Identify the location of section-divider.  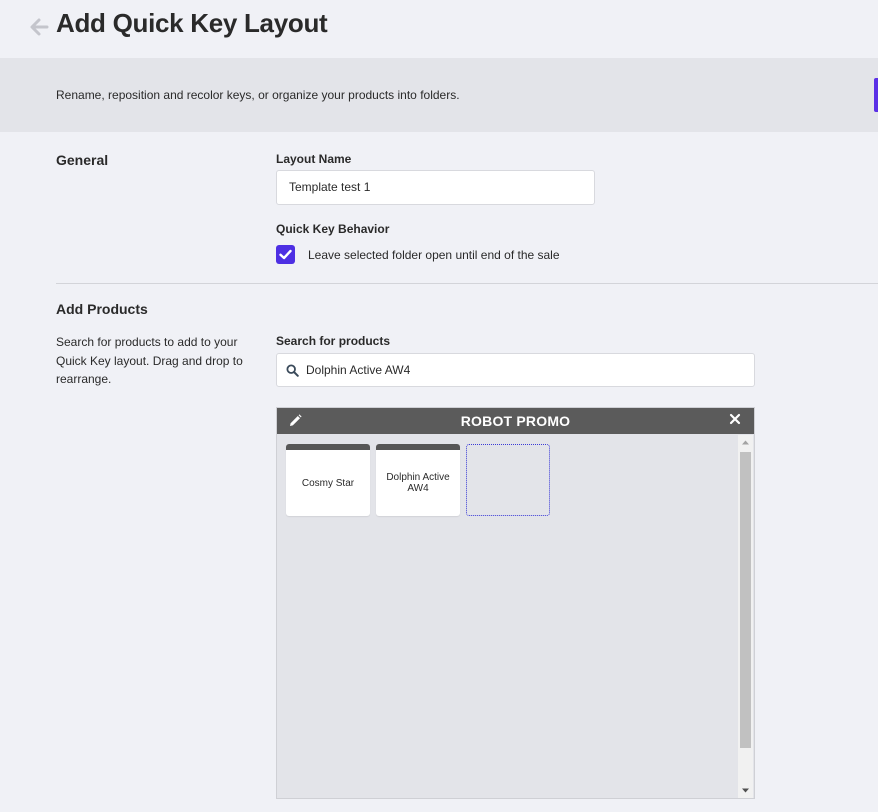
(467, 283).